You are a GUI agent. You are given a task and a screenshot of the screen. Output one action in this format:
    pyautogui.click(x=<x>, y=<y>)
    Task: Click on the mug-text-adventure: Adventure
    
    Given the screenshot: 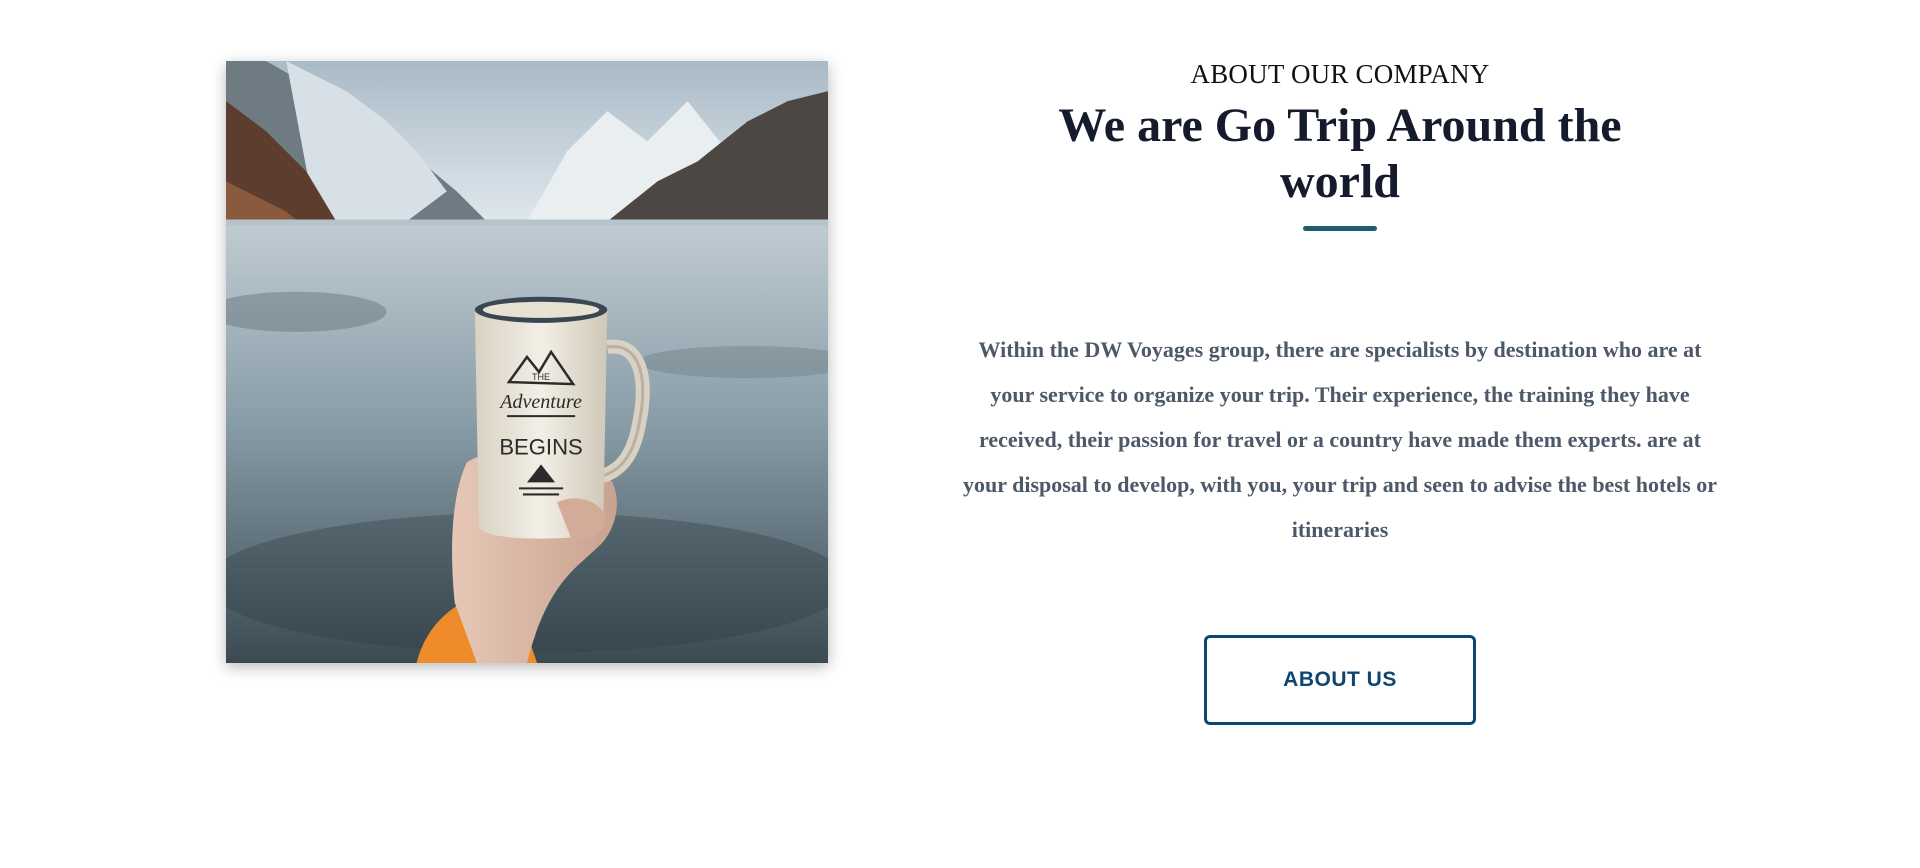 What is the action you would take?
    pyautogui.click(x=540, y=402)
    